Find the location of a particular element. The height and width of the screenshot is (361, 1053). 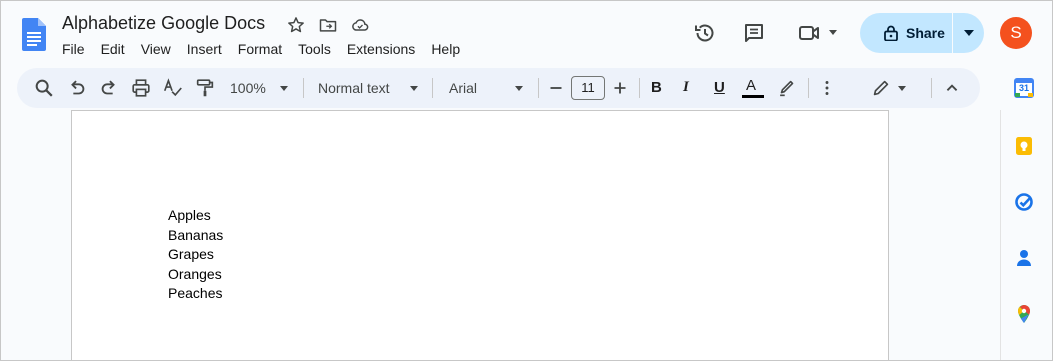

share-dropdown-button is located at coordinates (968, 33).